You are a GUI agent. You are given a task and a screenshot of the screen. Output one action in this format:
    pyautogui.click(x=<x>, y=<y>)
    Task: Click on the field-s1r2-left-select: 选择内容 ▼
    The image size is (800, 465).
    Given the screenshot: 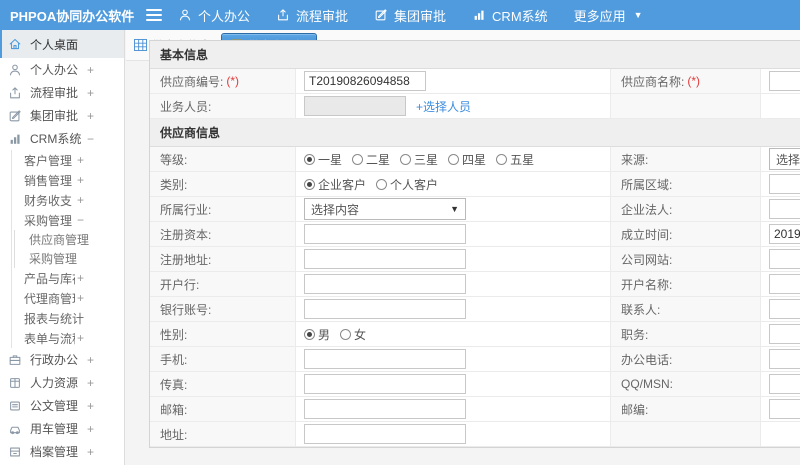 What is the action you would take?
    pyautogui.click(x=385, y=209)
    